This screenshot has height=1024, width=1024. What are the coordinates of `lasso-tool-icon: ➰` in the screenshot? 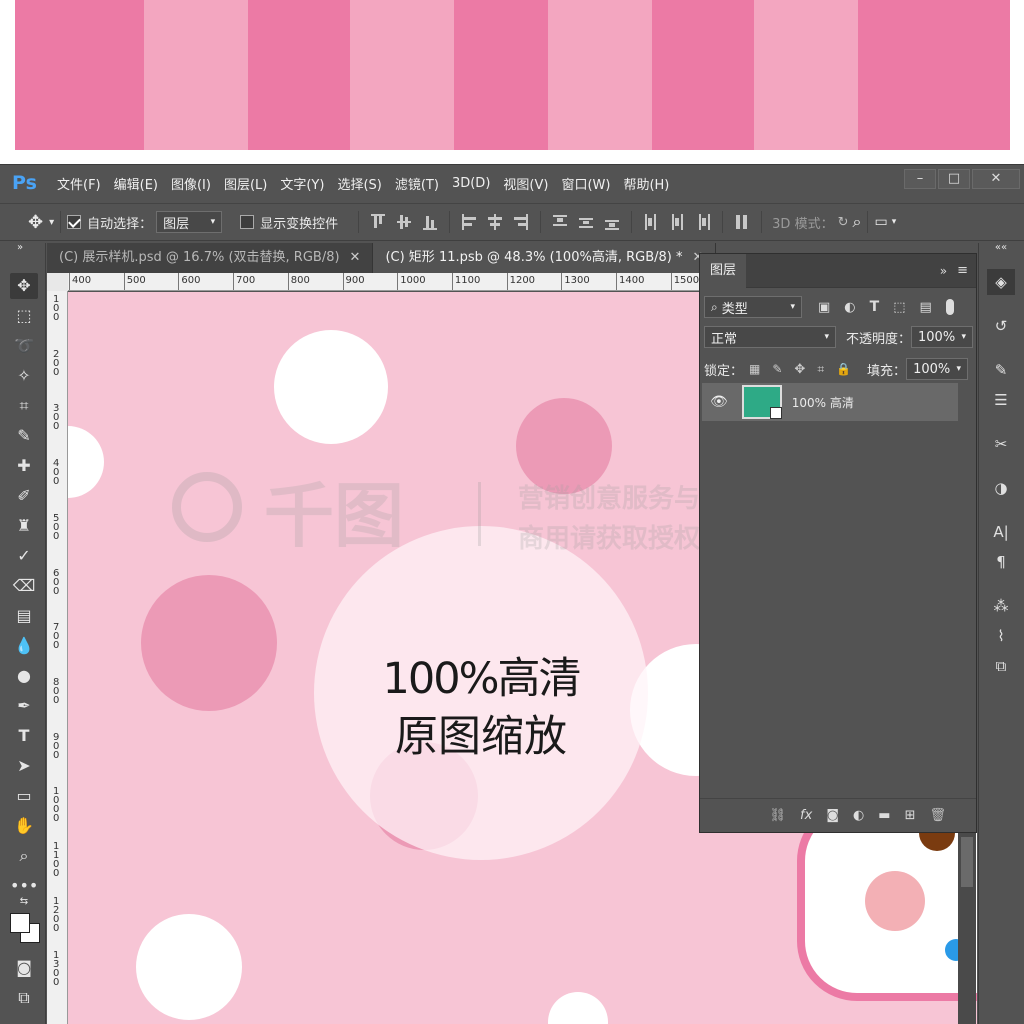 It's located at (24, 346).